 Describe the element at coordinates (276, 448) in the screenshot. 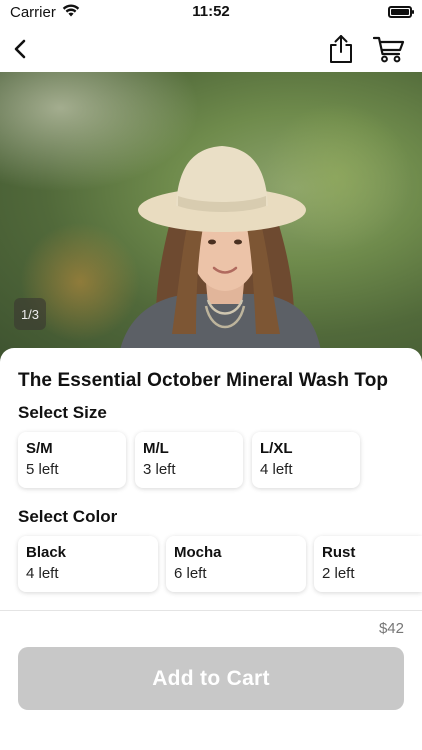

I see `size-option-name: L/XL` at that location.